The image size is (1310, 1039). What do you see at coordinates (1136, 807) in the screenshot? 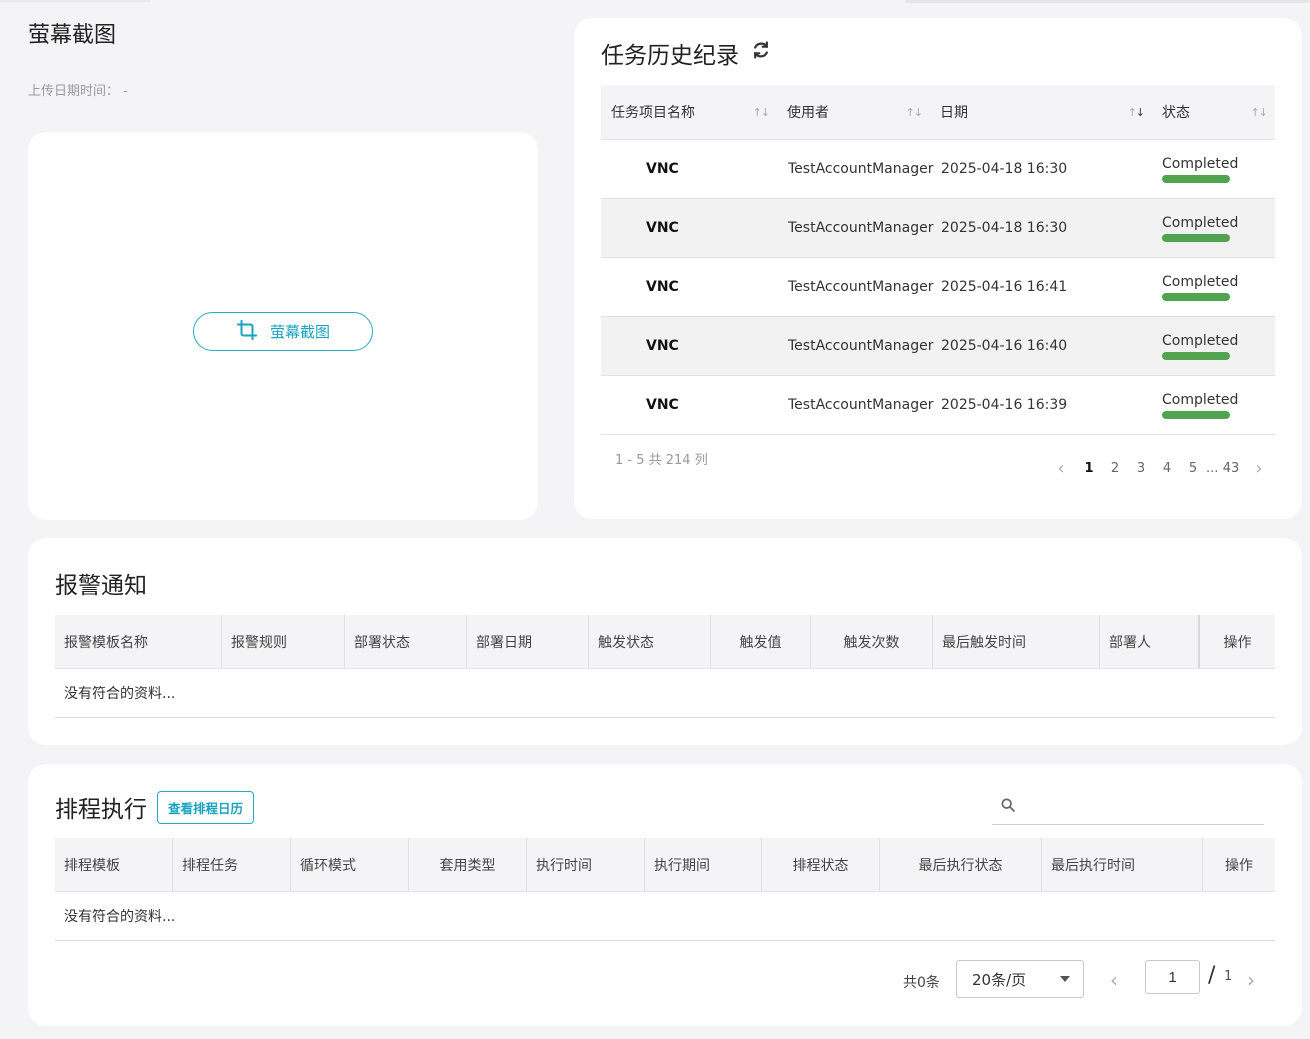
I see `search-input` at bounding box center [1136, 807].